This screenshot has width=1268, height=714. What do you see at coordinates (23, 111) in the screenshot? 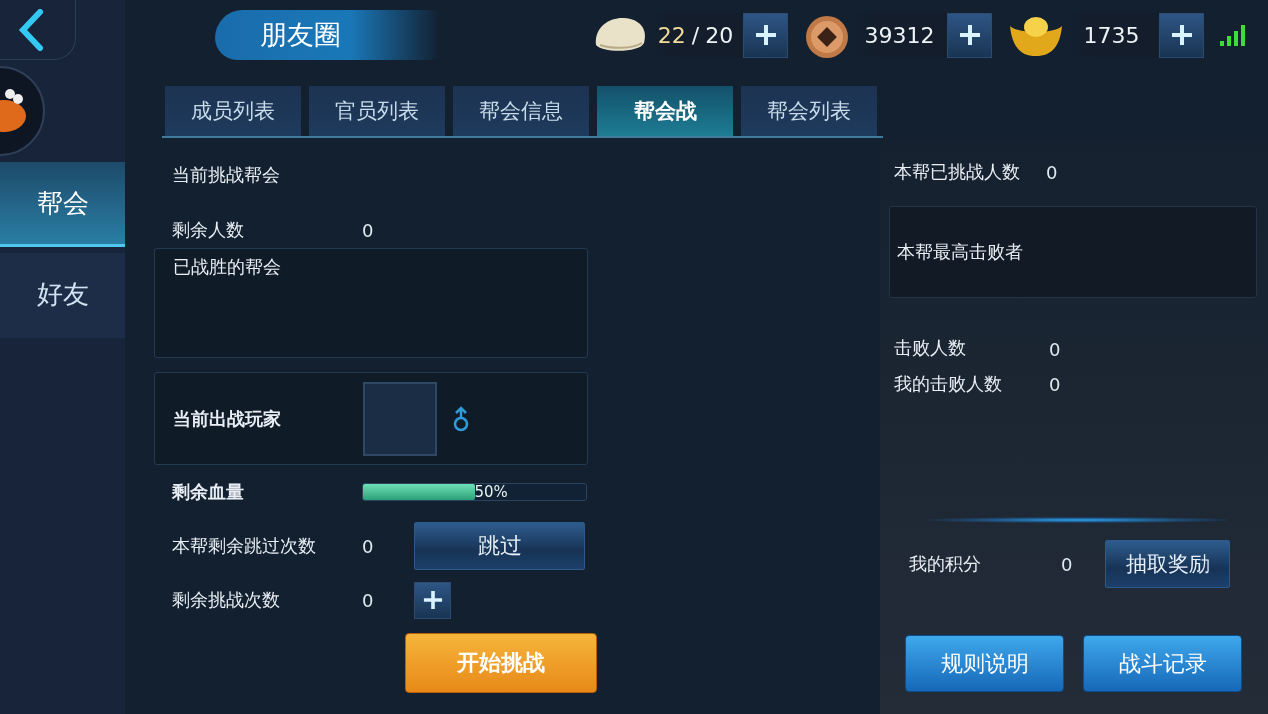
I see `avatar` at bounding box center [23, 111].